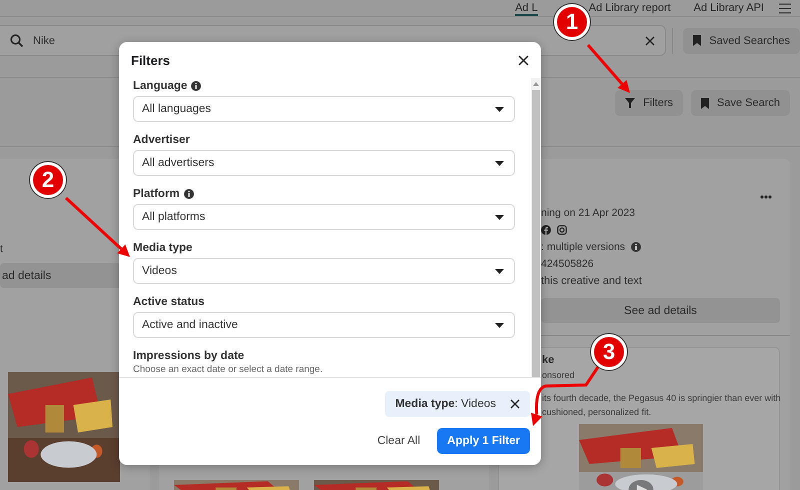  What do you see at coordinates (588, 213) in the screenshot?
I see `start-date-text: ning on 21 Apr 2023` at bounding box center [588, 213].